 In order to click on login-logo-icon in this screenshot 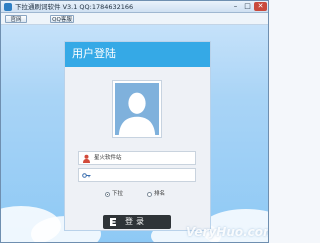, I will do `click(113, 222)`.